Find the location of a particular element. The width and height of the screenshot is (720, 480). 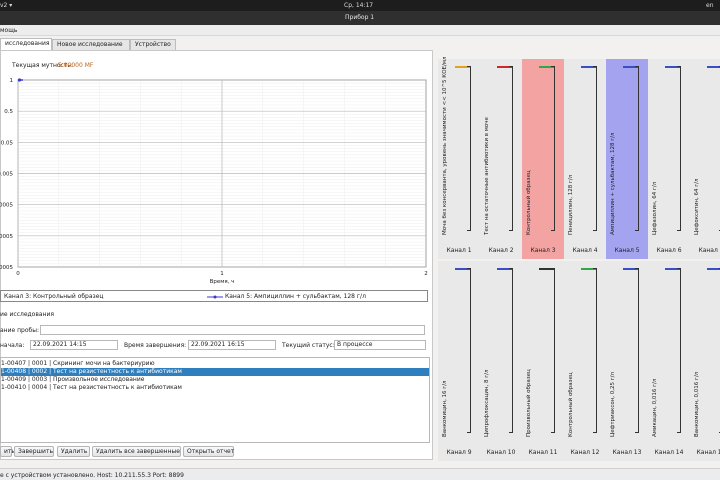

channel-tile: Ванкомицин, 16 г/л Канал 9 is located at coordinates (459, 361).